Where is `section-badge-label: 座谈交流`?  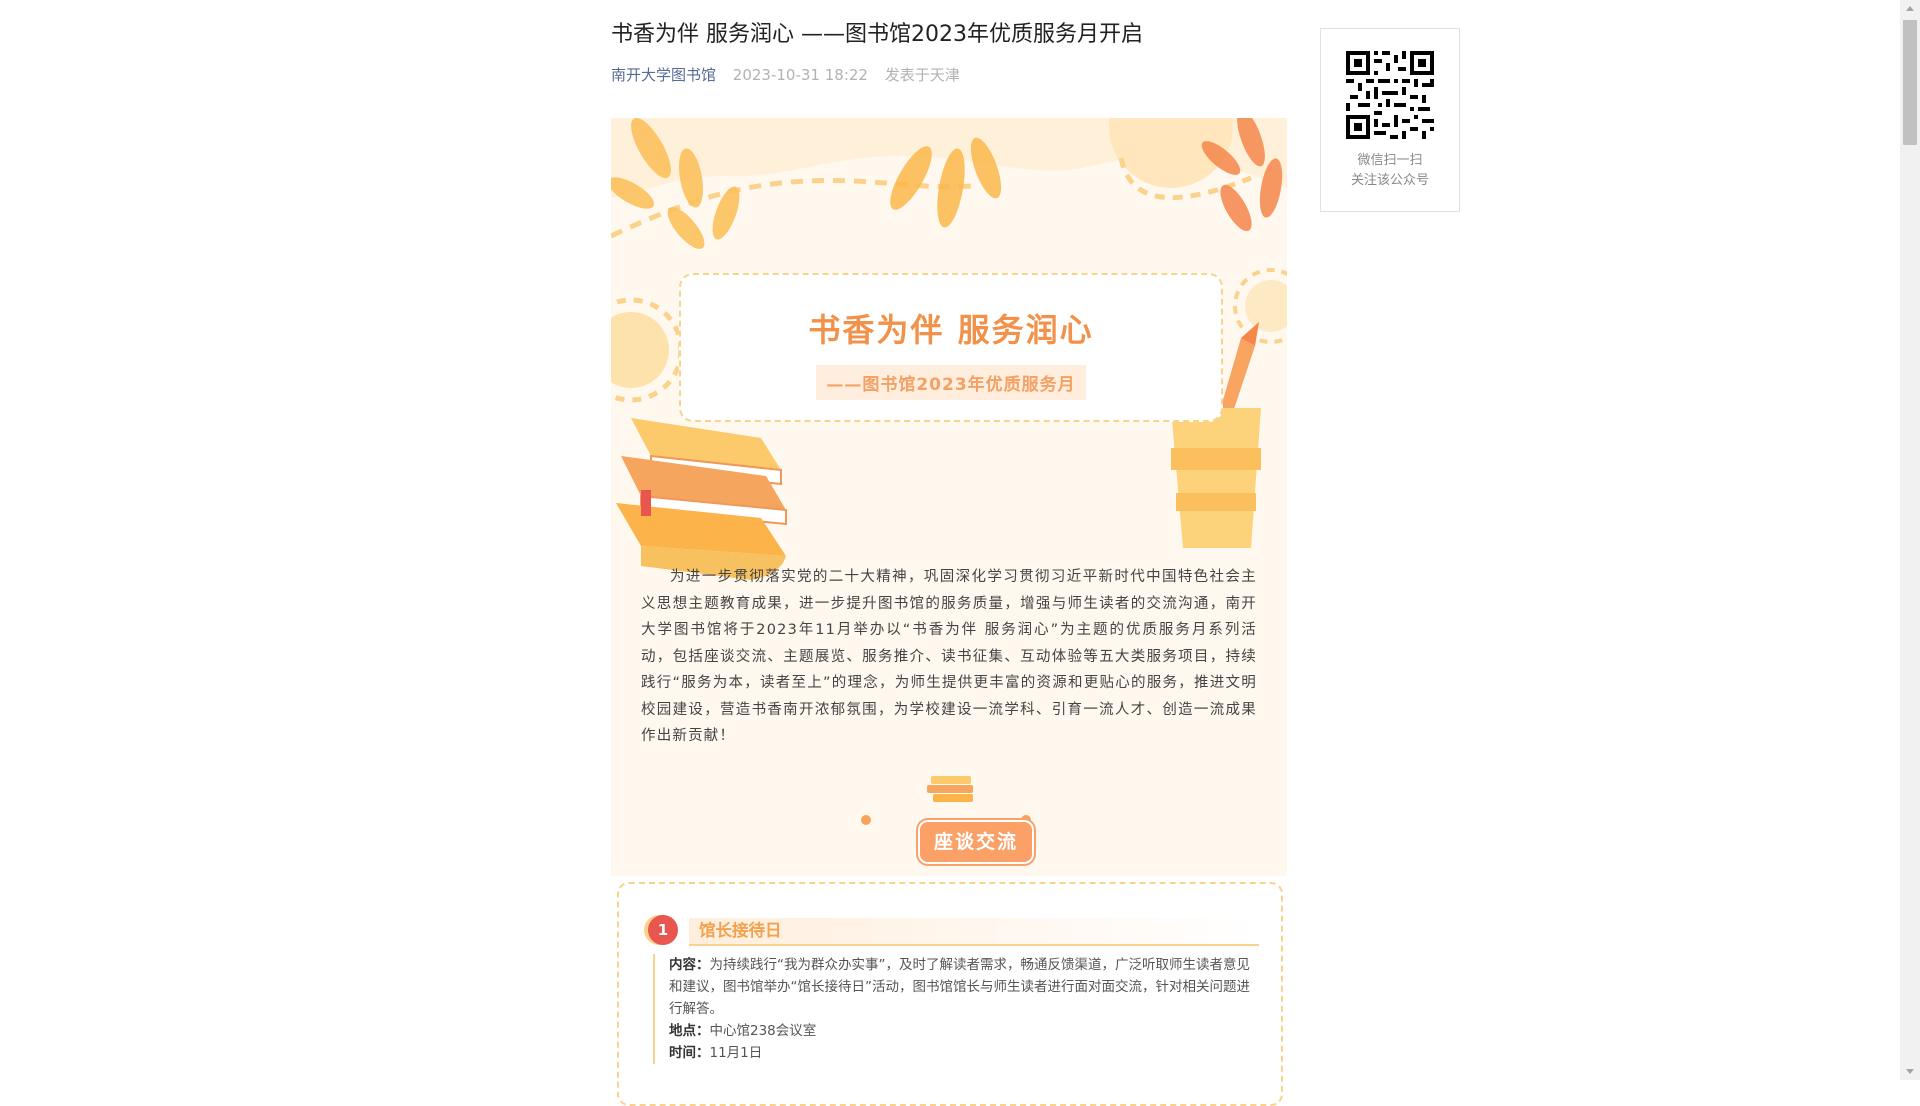 section-badge-label: 座谈交流 is located at coordinates (976, 842).